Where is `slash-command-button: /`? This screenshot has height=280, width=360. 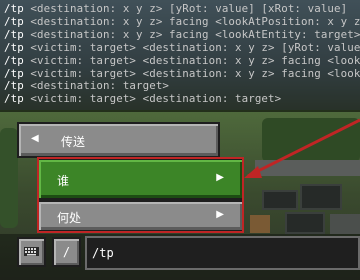
slash-command-button: / is located at coordinates (66, 252).